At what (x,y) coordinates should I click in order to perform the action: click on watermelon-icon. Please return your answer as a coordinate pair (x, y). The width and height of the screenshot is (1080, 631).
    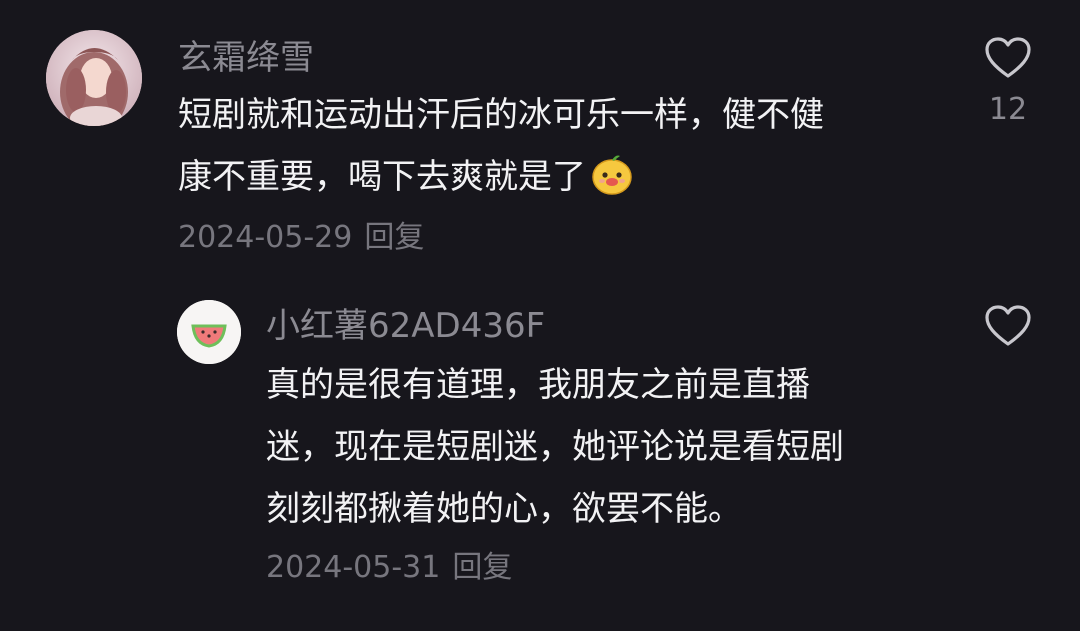
    Looking at the image, I should click on (209, 332).